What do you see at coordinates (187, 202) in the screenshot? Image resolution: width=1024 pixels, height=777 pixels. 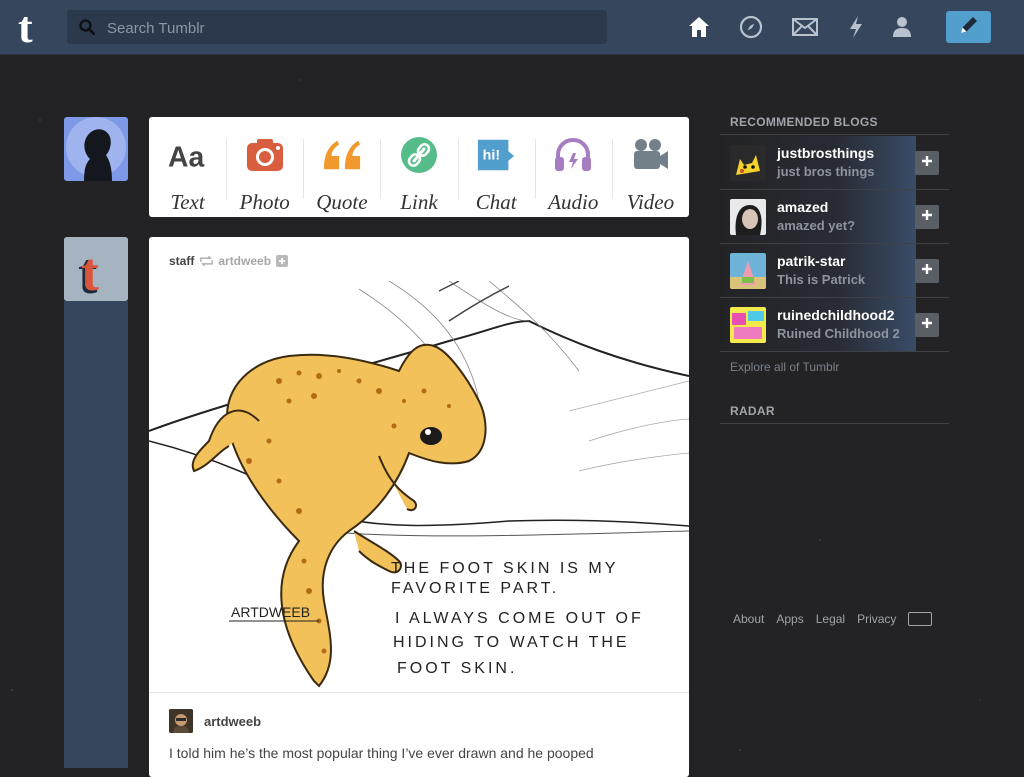 I see `post-type-label: Text` at bounding box center [187, 202].